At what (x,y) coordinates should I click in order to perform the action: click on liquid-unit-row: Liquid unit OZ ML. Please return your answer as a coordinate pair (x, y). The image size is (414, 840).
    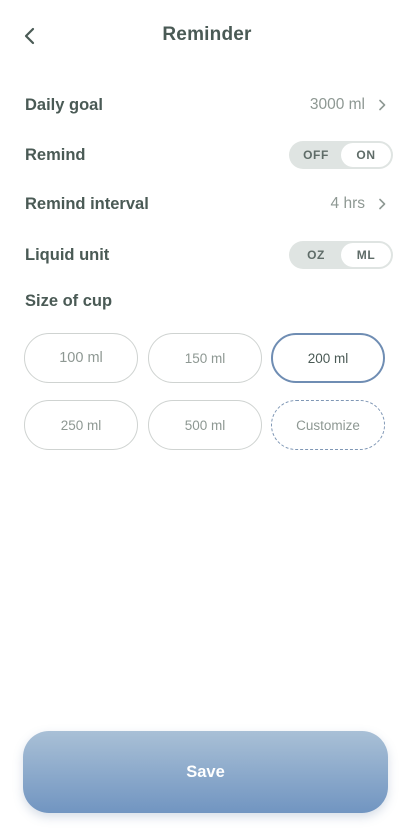
    Looking at the image, I should click on (209, 255).